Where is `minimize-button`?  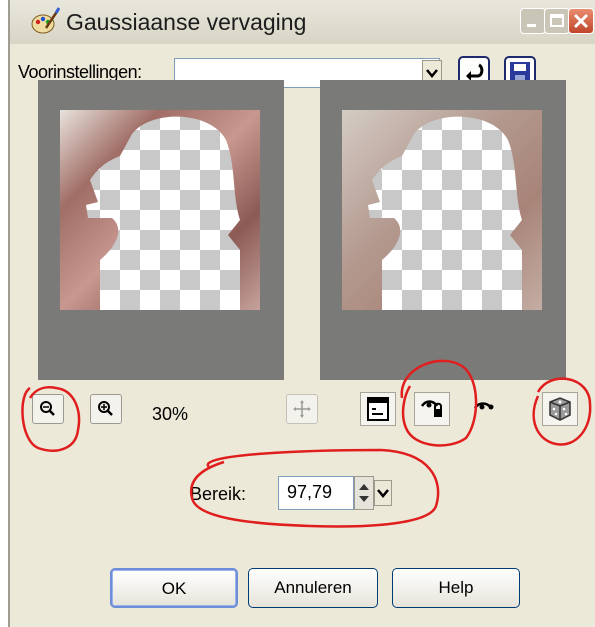 minimize-button is located at coordinates (533, 21).